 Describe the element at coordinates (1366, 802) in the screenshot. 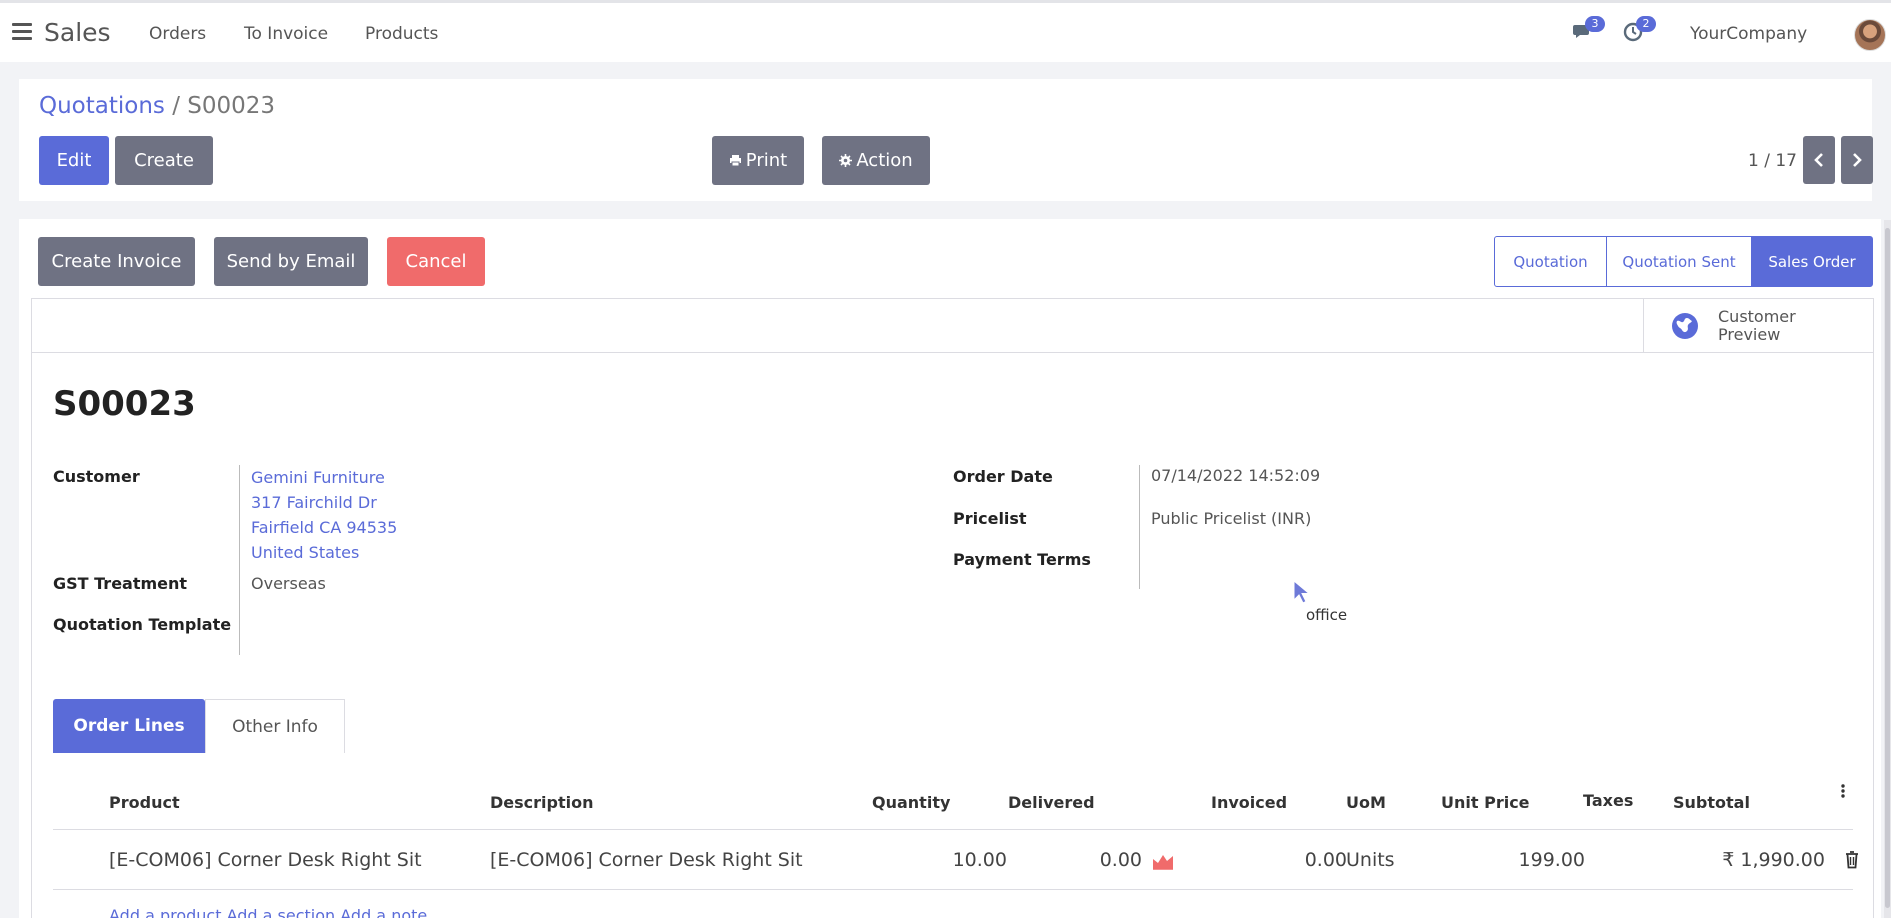

I see `col-uom: UoM` at that location.